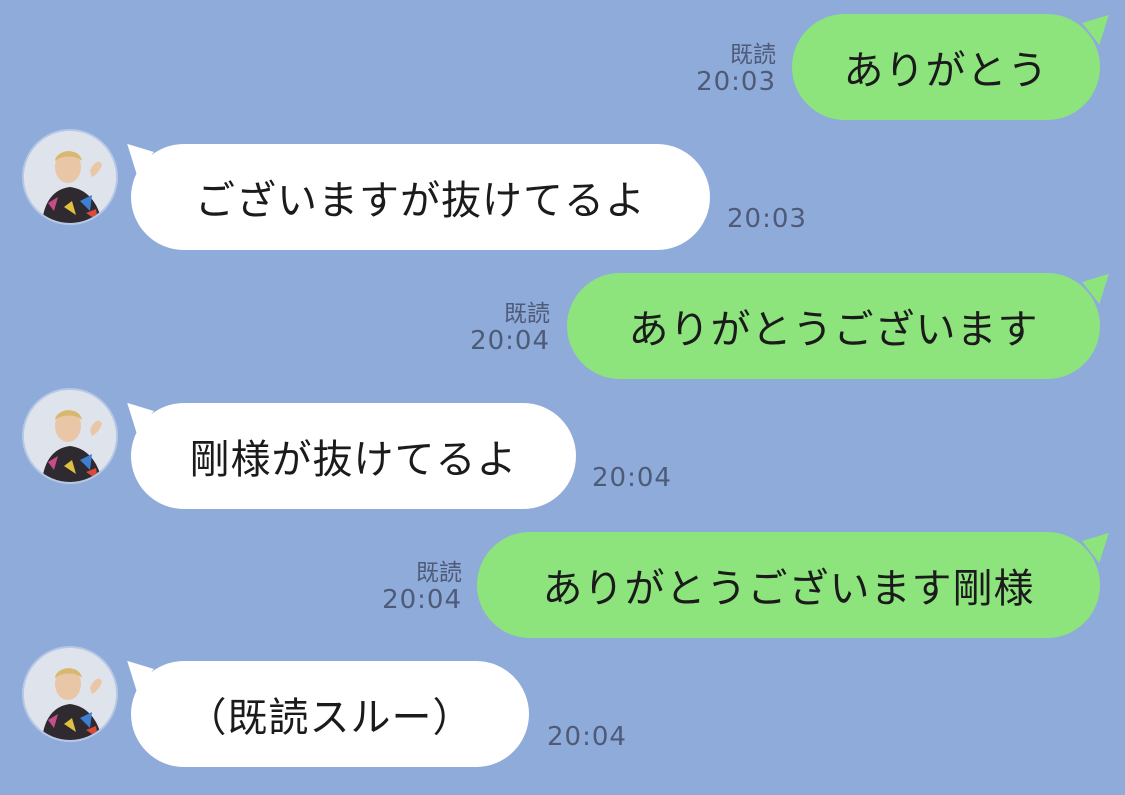 The image size is (1125, 795). I want to click on message-meta: 既読 20:03, so click(730, 70).